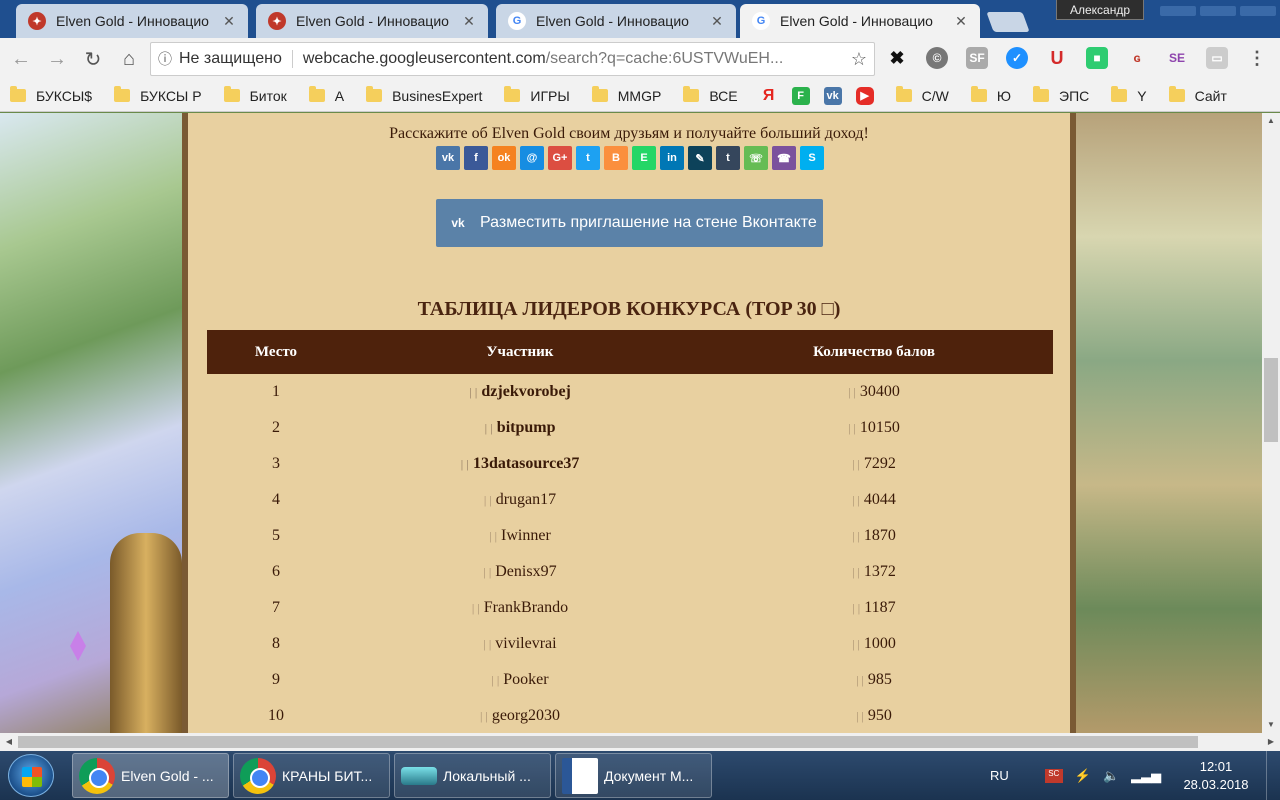  I want to click on home-icon: ⌂, so click(129, 59).